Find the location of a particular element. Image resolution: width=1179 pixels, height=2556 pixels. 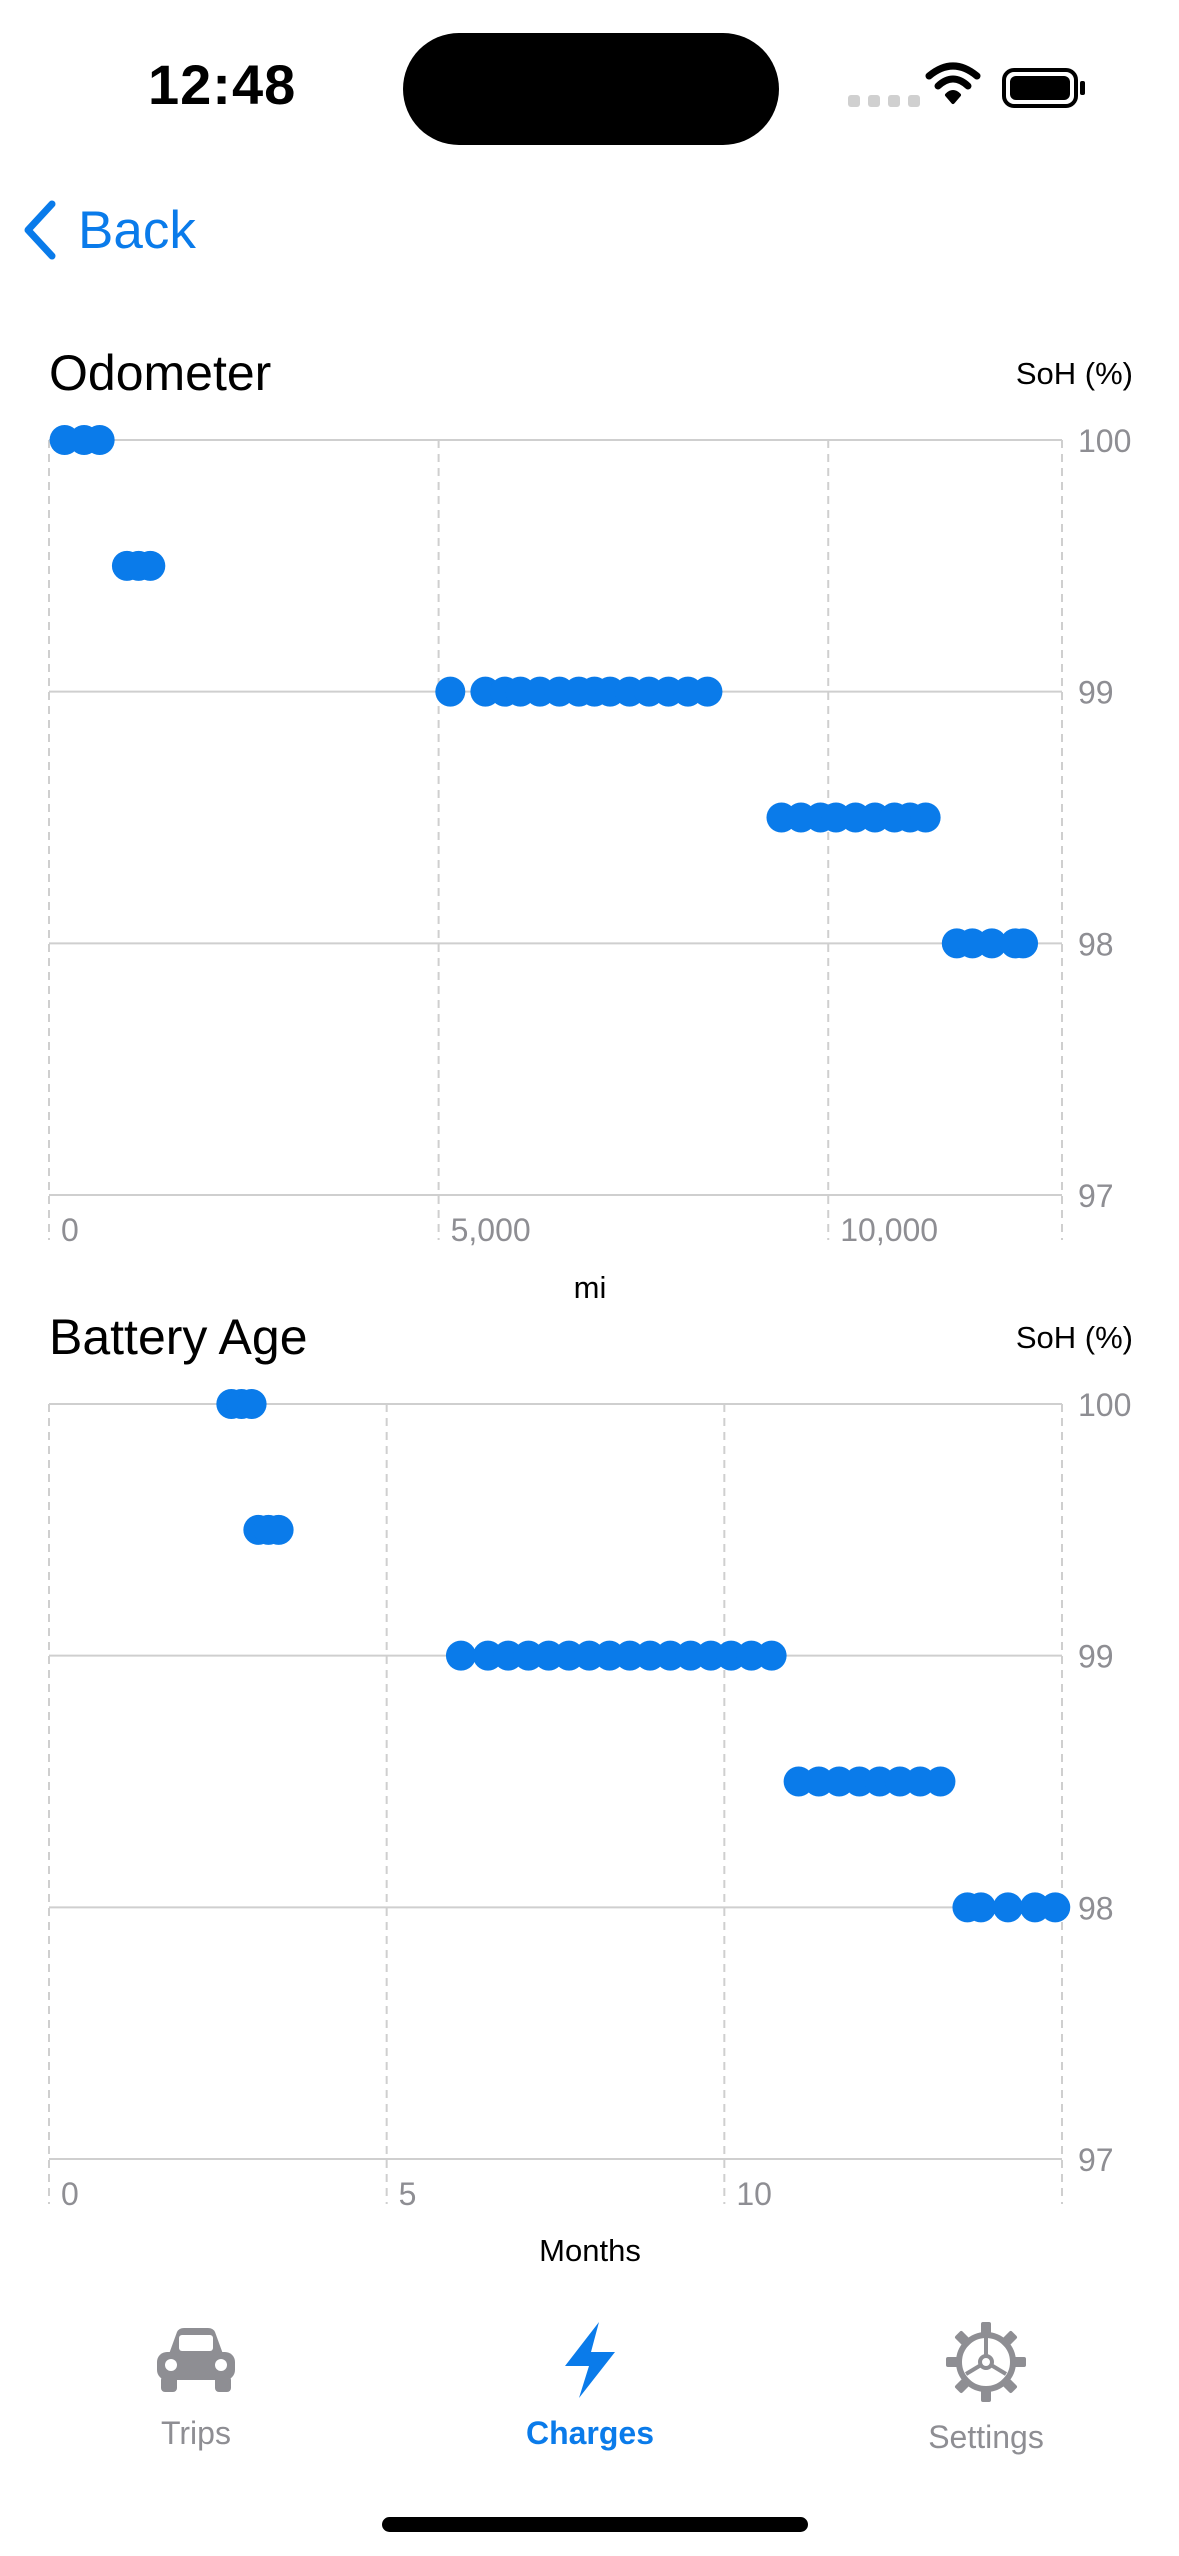

battery-age-x-unit: Months is located at coordinates (590, 2250).